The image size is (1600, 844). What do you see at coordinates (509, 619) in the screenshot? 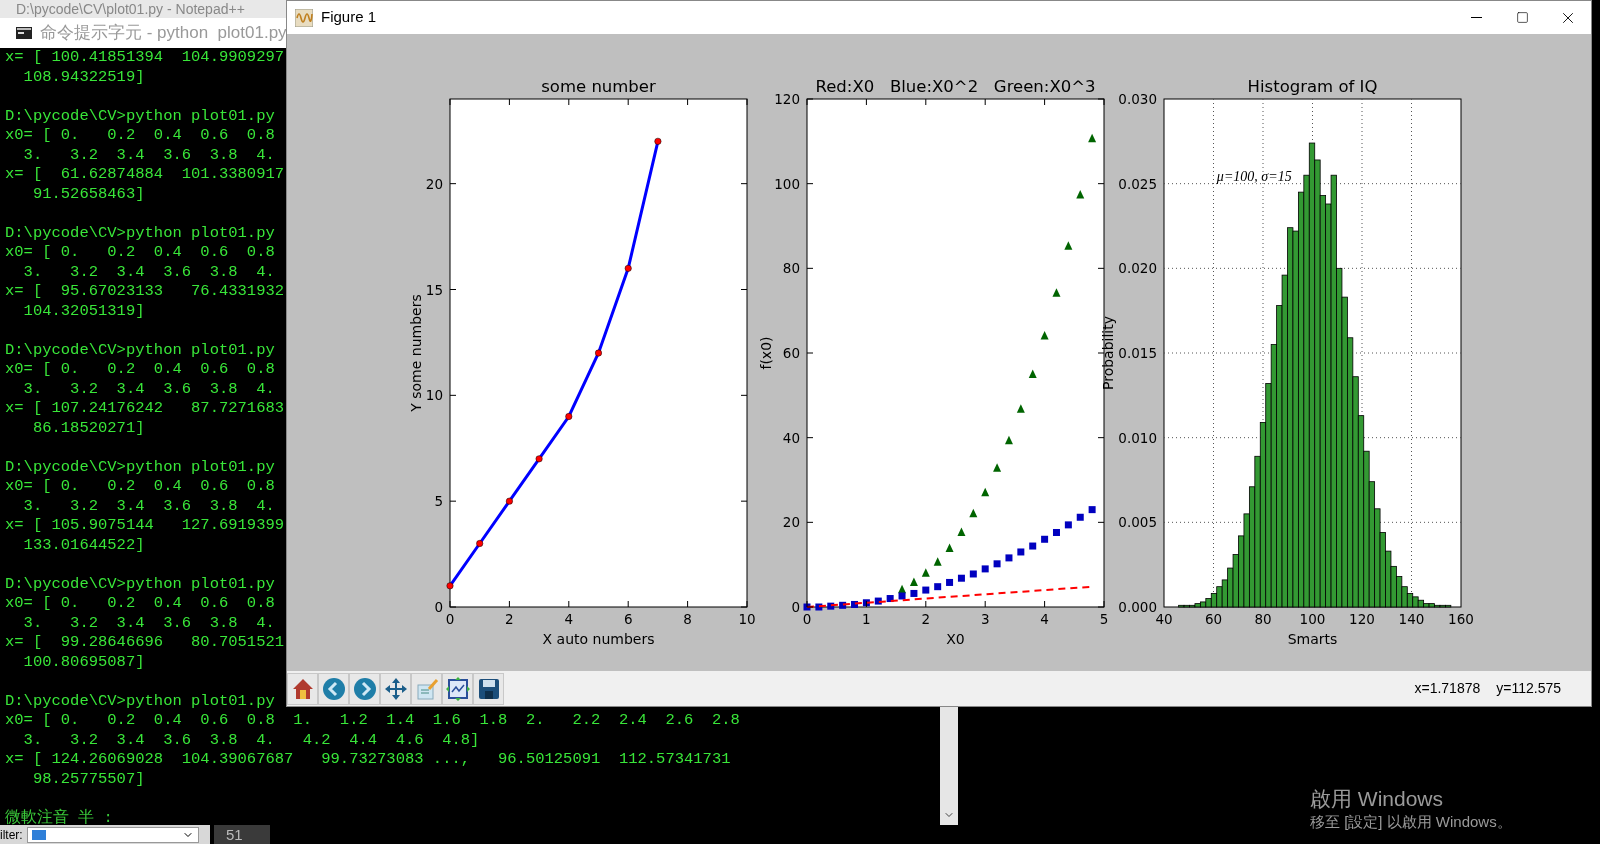
I see `tick-label: 2` at bounding box center [509, 619].